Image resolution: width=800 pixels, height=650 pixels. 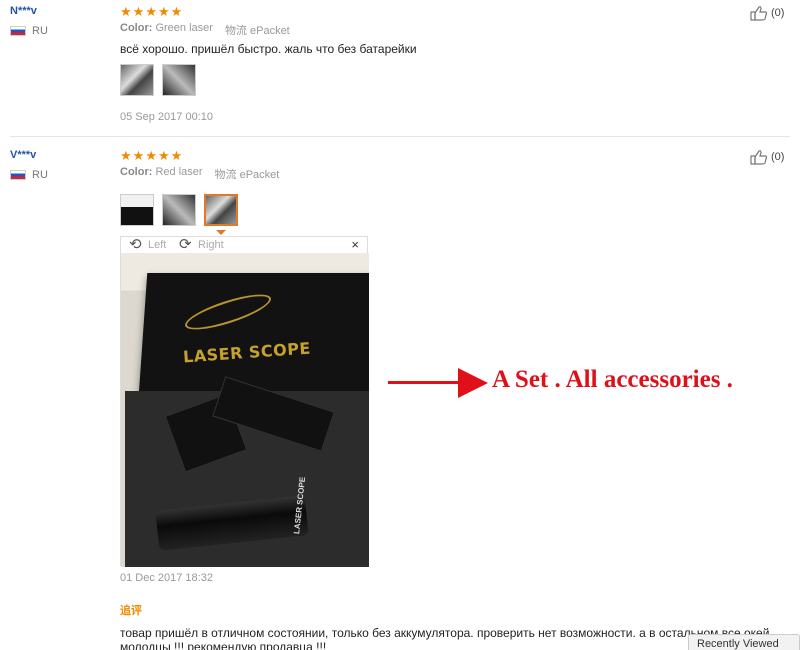 What do you see at coordinates (221, 210) in the screenshot?
I see `review-photo-thumbnail-selected` at bounding box center [221, 210].